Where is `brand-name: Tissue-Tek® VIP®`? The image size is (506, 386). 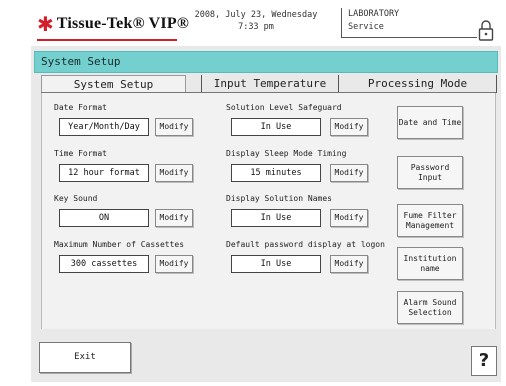 brand-name: Tissue-Tek® VIP® is located at coordinates (122, 23).